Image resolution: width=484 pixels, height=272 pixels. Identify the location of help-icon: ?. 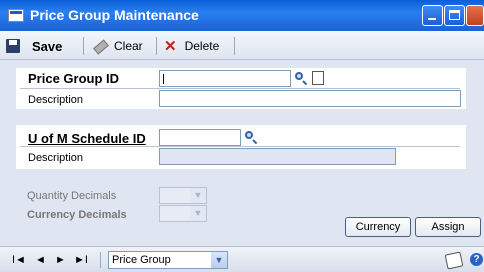
(476, 259).